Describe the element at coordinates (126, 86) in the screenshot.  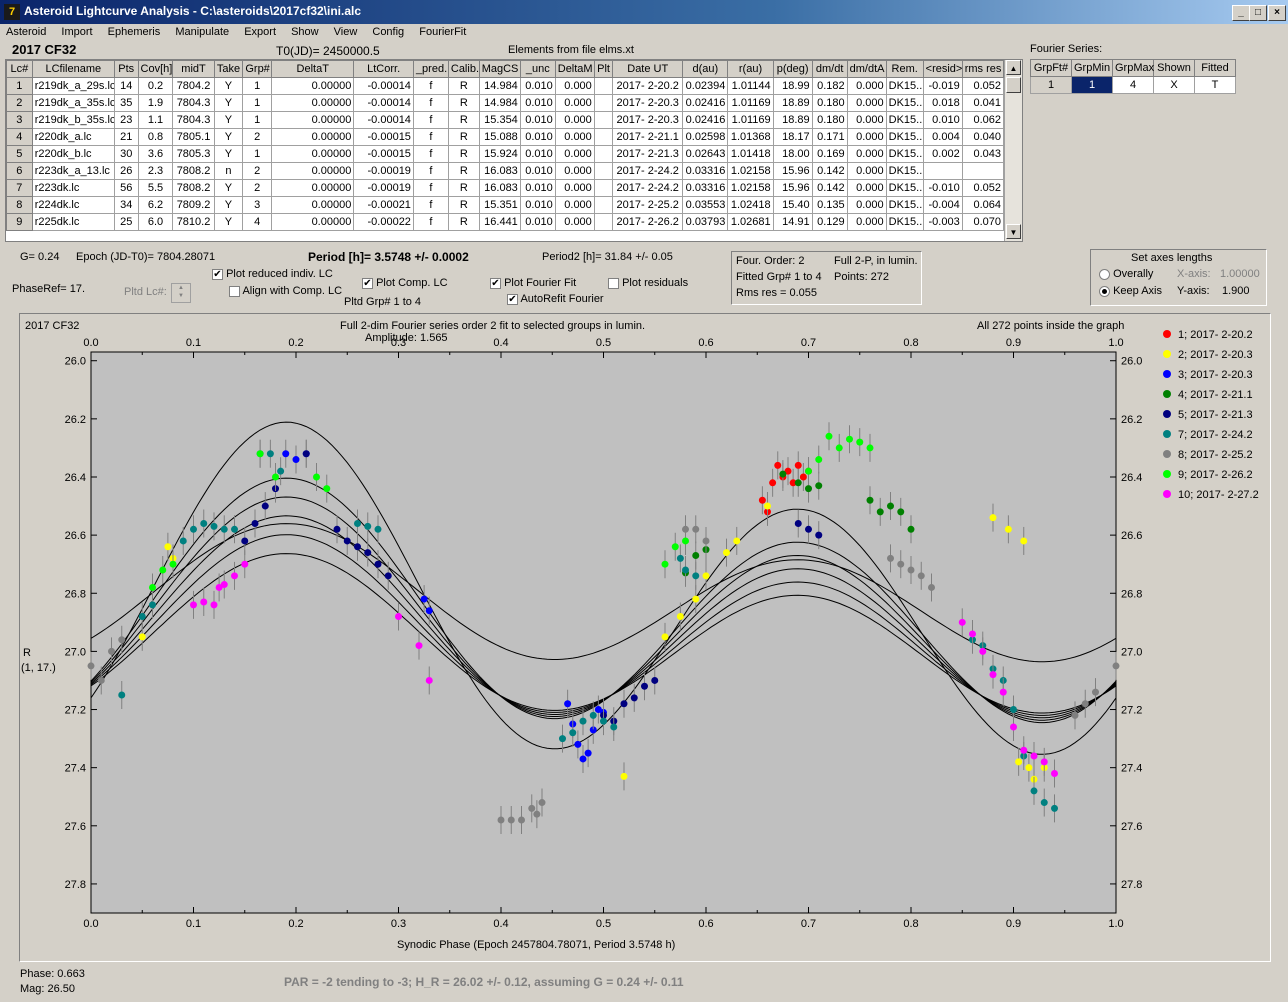
I see `table-cell: 14` at that location.